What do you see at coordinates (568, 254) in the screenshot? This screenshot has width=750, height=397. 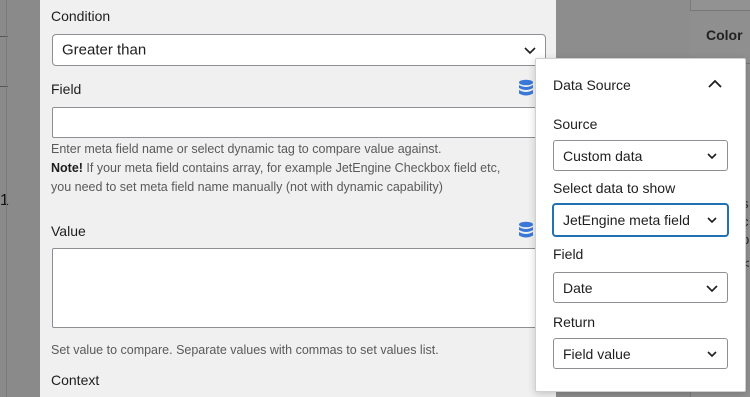 I see `field-source-label: Field` at bounding box center [568, 254].